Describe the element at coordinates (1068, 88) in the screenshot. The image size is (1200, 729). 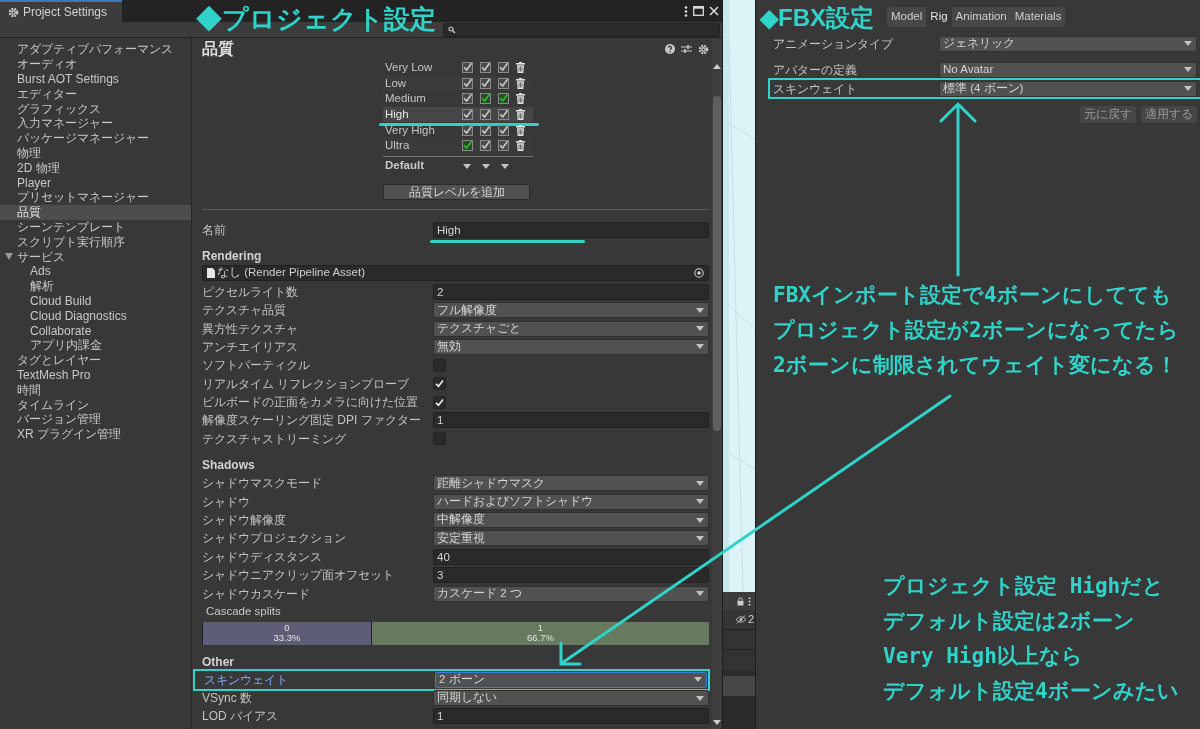
I see `dropdown: 標準 (4 ボーン)` at that location.